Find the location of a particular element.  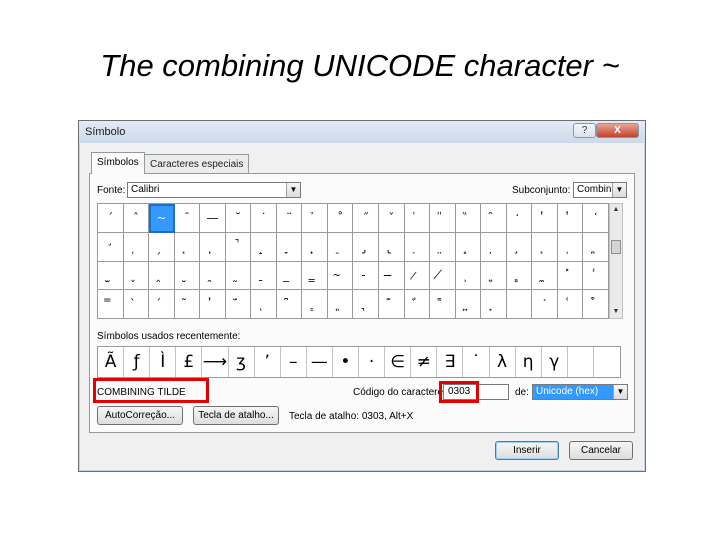

symbol-cell: ̱ is located at coordinates (264, 276).